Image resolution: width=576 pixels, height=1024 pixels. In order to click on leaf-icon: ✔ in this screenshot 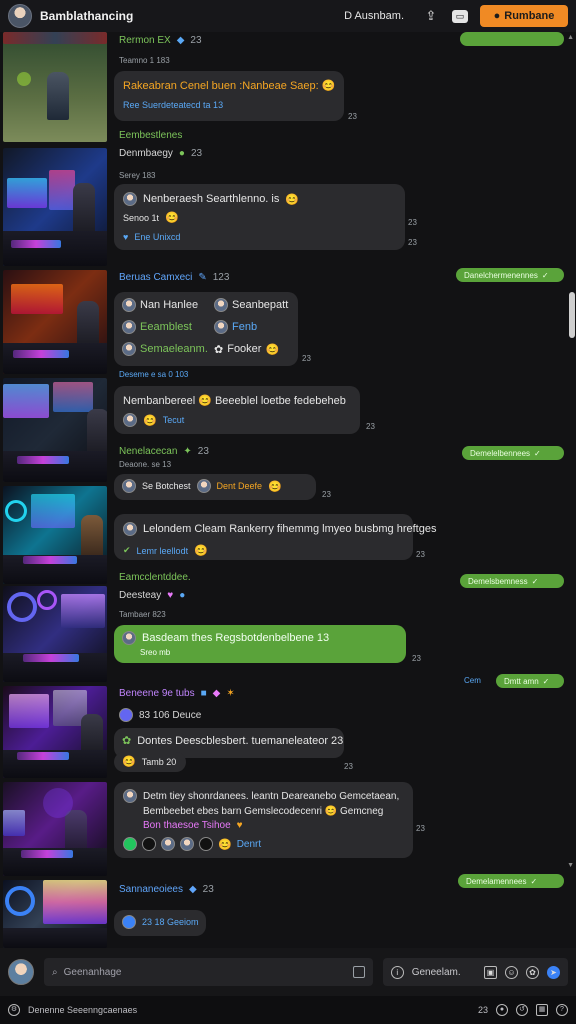, I will do `click(127, 550)`.